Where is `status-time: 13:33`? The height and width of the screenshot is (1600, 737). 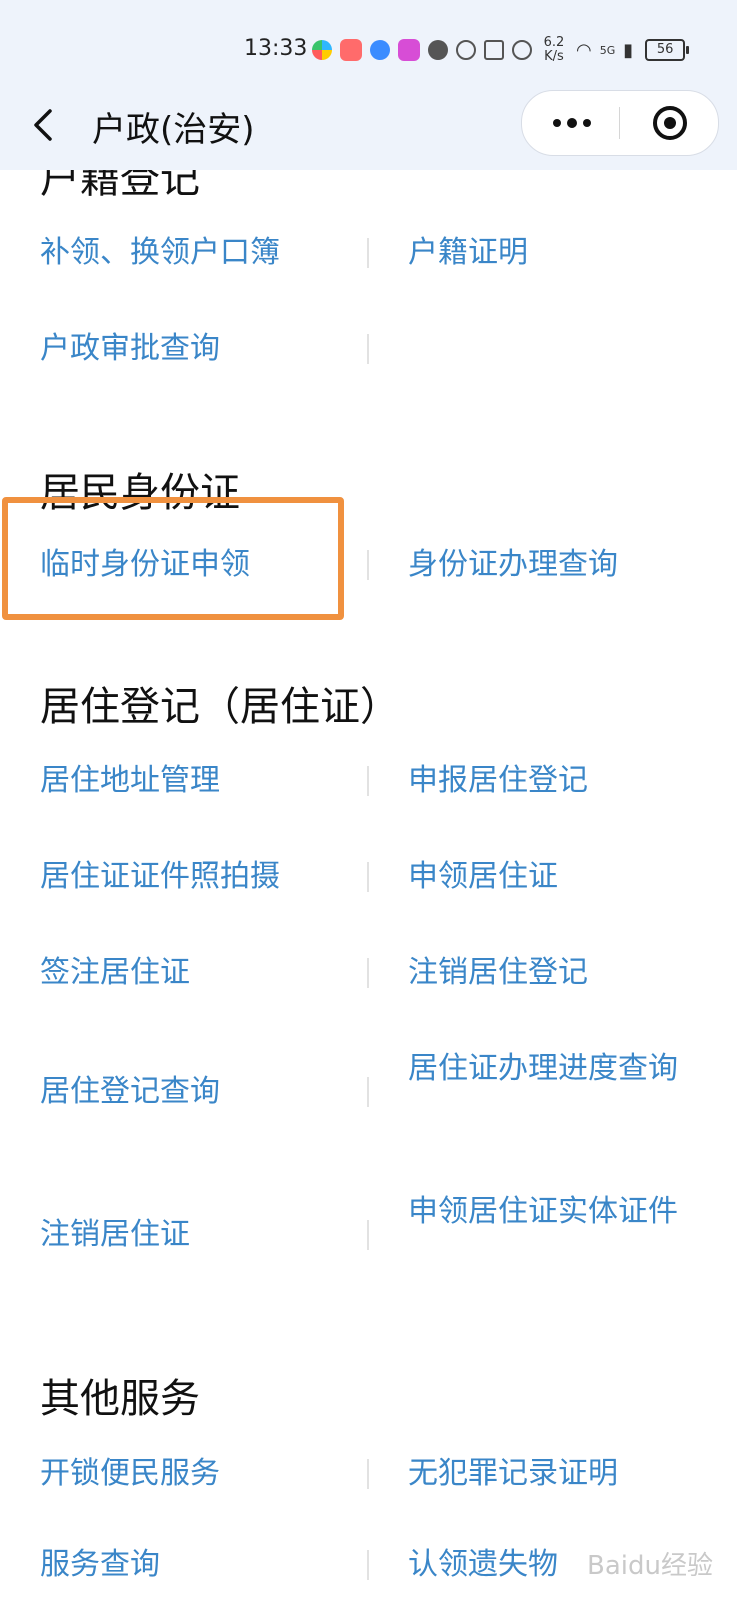
status-time: 13:33 is located at coordinates (276, 48).